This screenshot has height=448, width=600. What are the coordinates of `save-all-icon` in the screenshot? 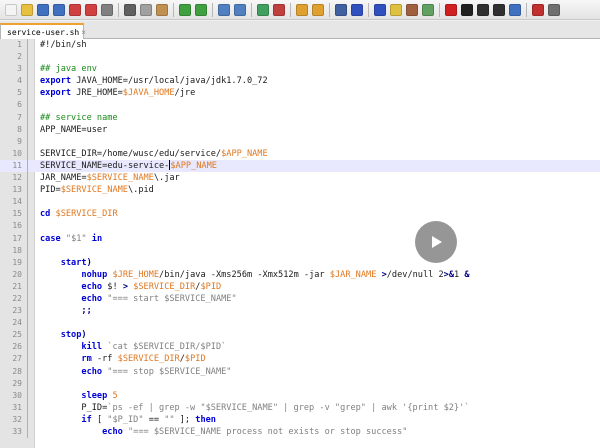 It's located at (59, 9).